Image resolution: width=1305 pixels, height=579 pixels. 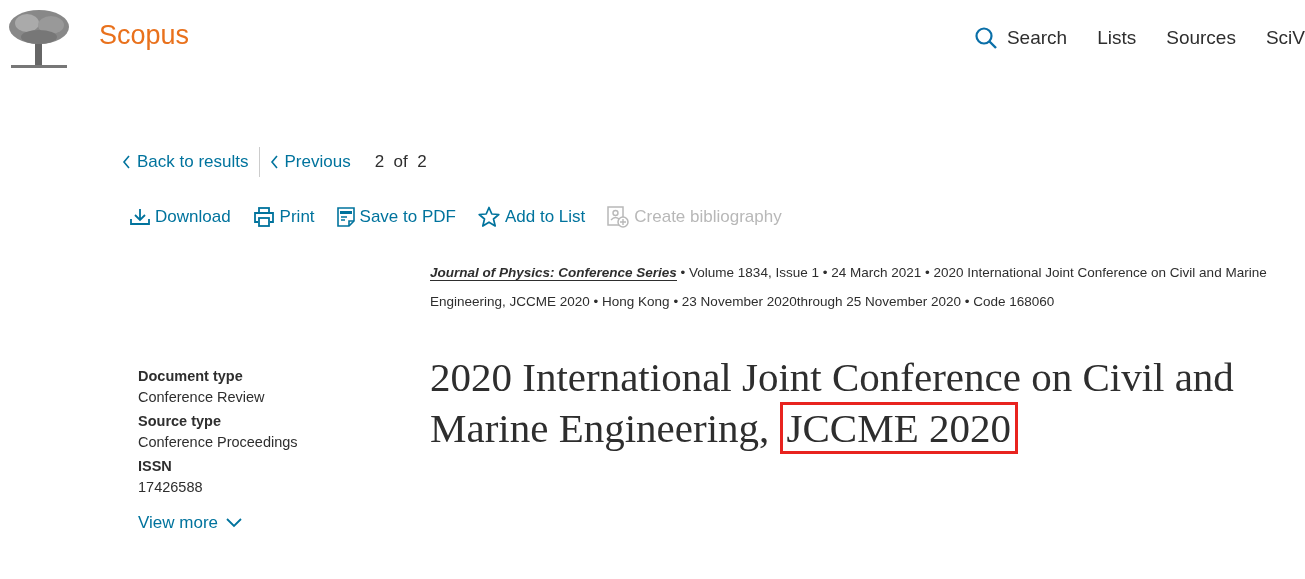 I want to click on nav-link: SciV, so click(x=1285, y=38).